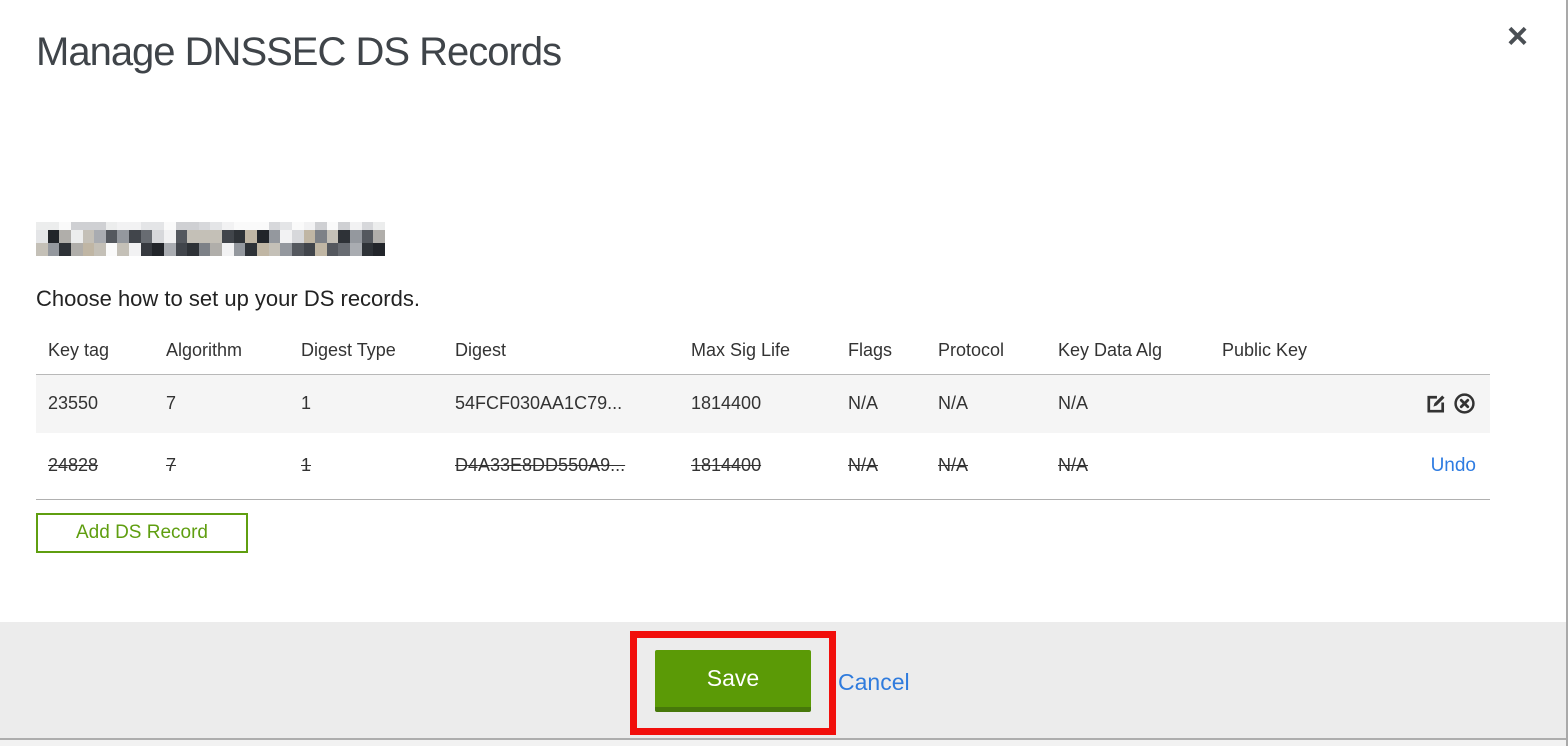 The width and height of the screenshot is (1568, 746). Describe the element at coordinates (784, 742) in the screenshot. I see `window-bottom-edge` at that location.